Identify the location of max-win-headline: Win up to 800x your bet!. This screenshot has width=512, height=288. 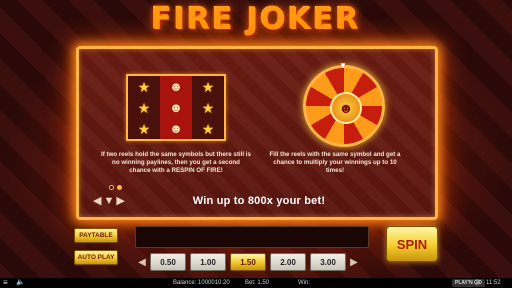
(259, 201).